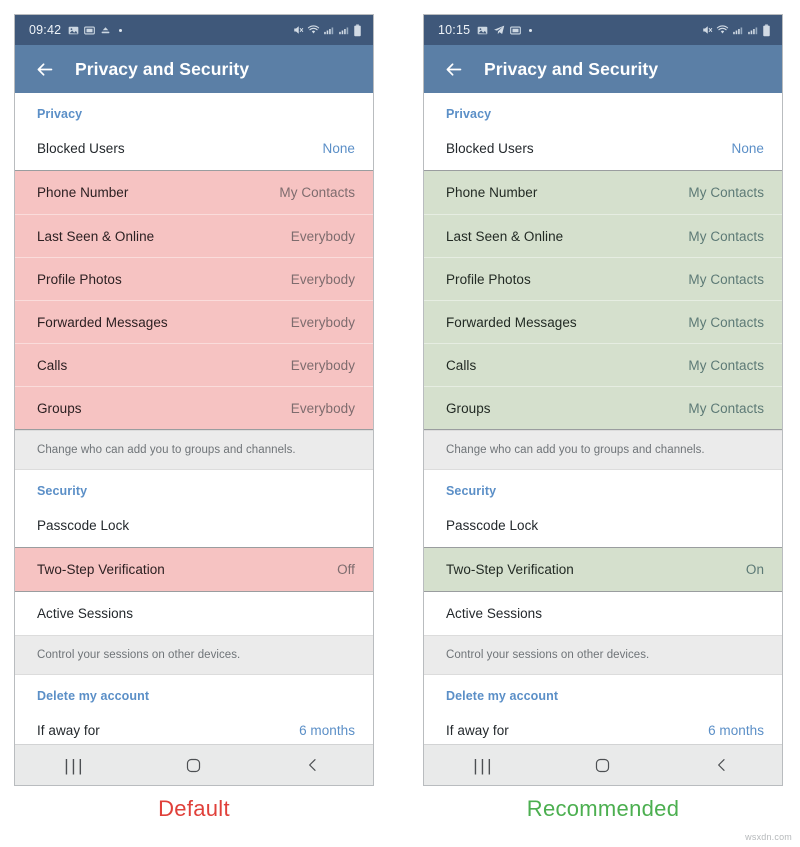 The height and width of the screenshot is (847, 800). I want to click on status-bar-right, so click(736, 30).